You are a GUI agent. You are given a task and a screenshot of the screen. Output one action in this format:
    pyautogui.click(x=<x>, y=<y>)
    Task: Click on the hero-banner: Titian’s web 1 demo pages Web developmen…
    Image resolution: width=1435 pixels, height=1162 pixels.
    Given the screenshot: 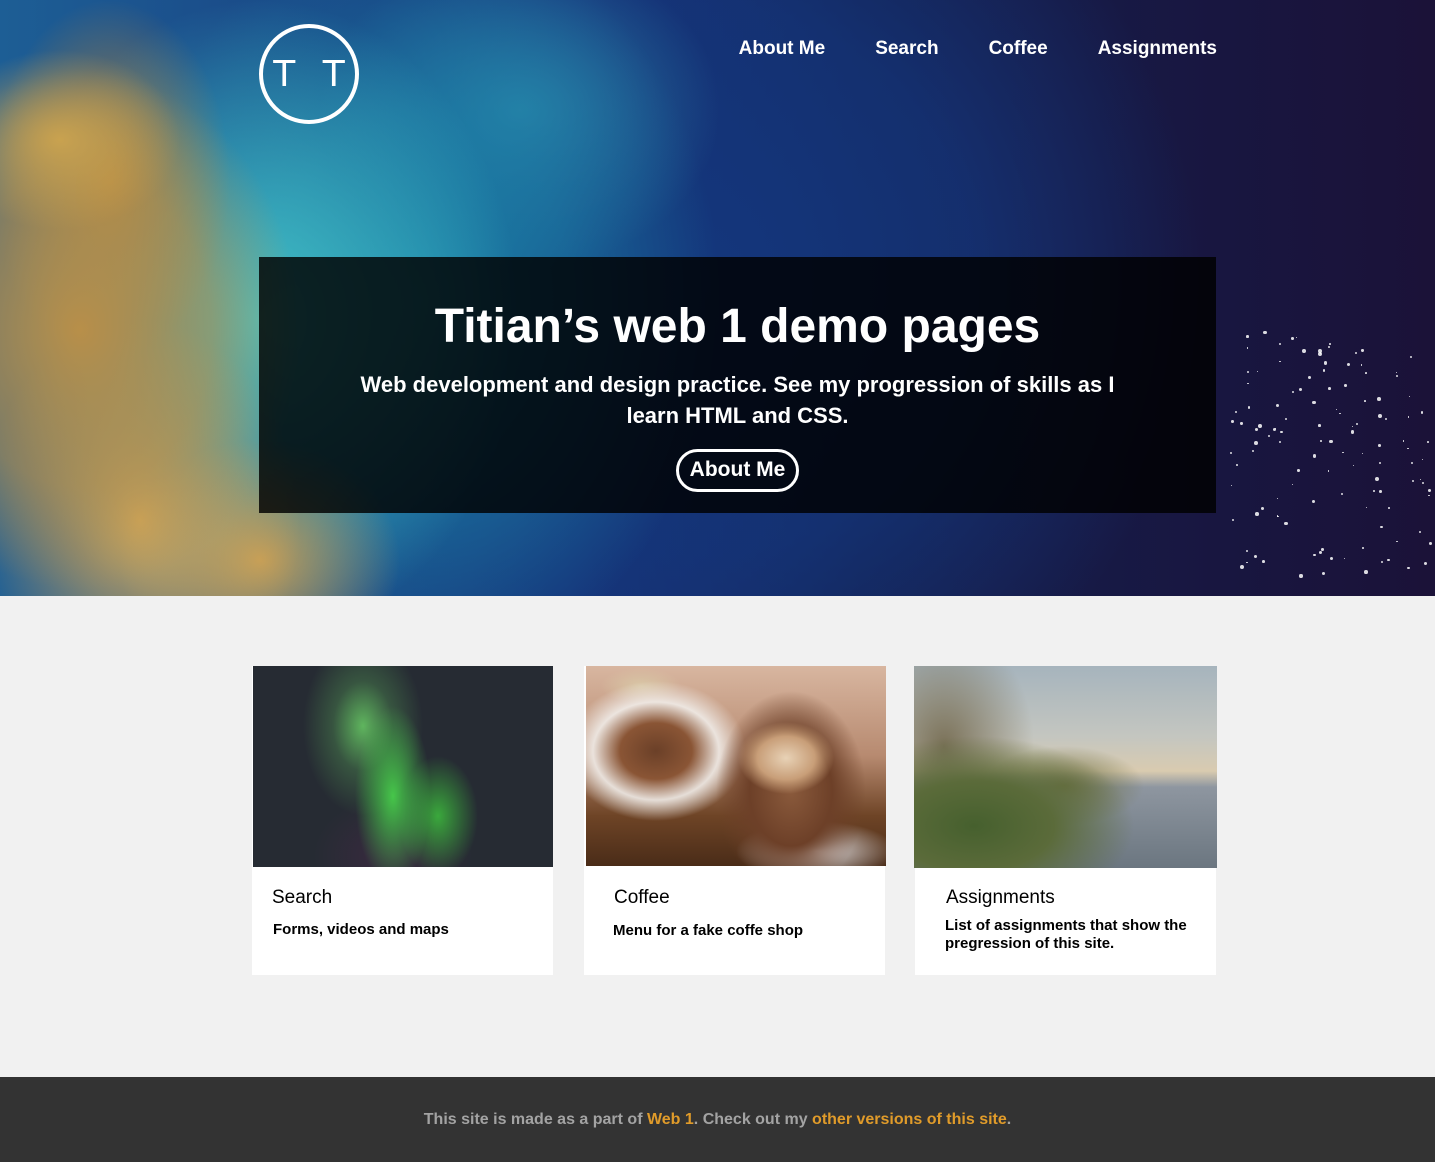 What is the action you would take?
    pyautogui.click(x=737, y=385)
    